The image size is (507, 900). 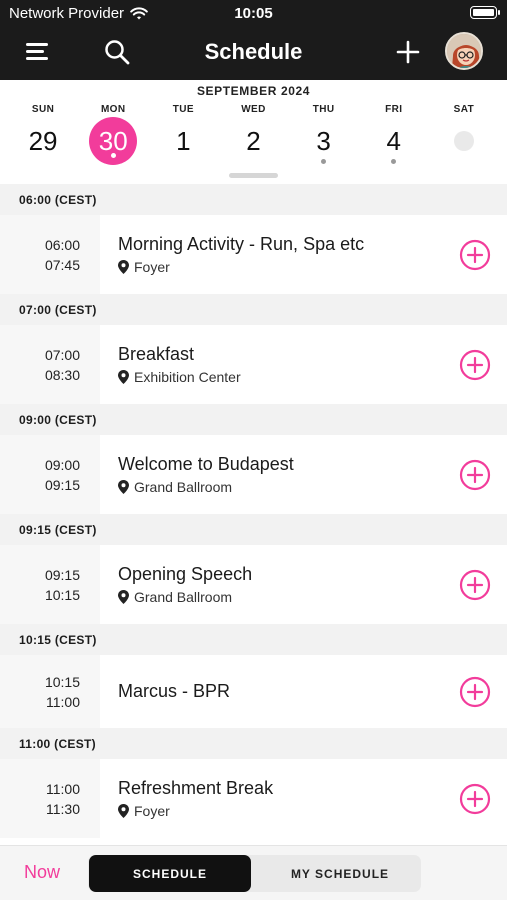 I want to click on session-details: Opening Speech Grand Ballroom, so click(x=303, y=584).